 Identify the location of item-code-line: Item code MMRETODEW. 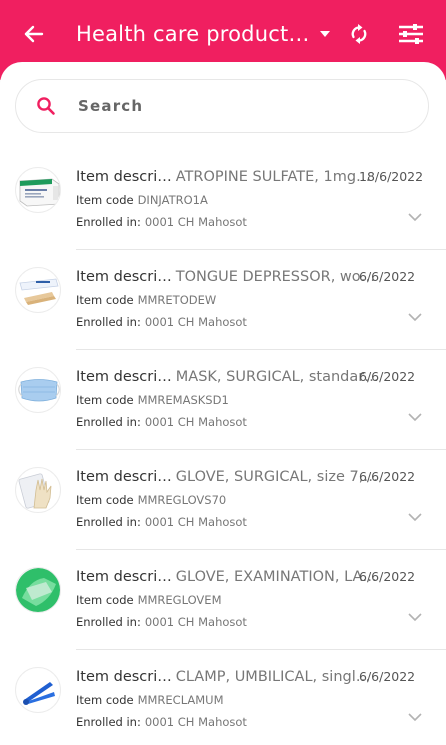
(146, 300).